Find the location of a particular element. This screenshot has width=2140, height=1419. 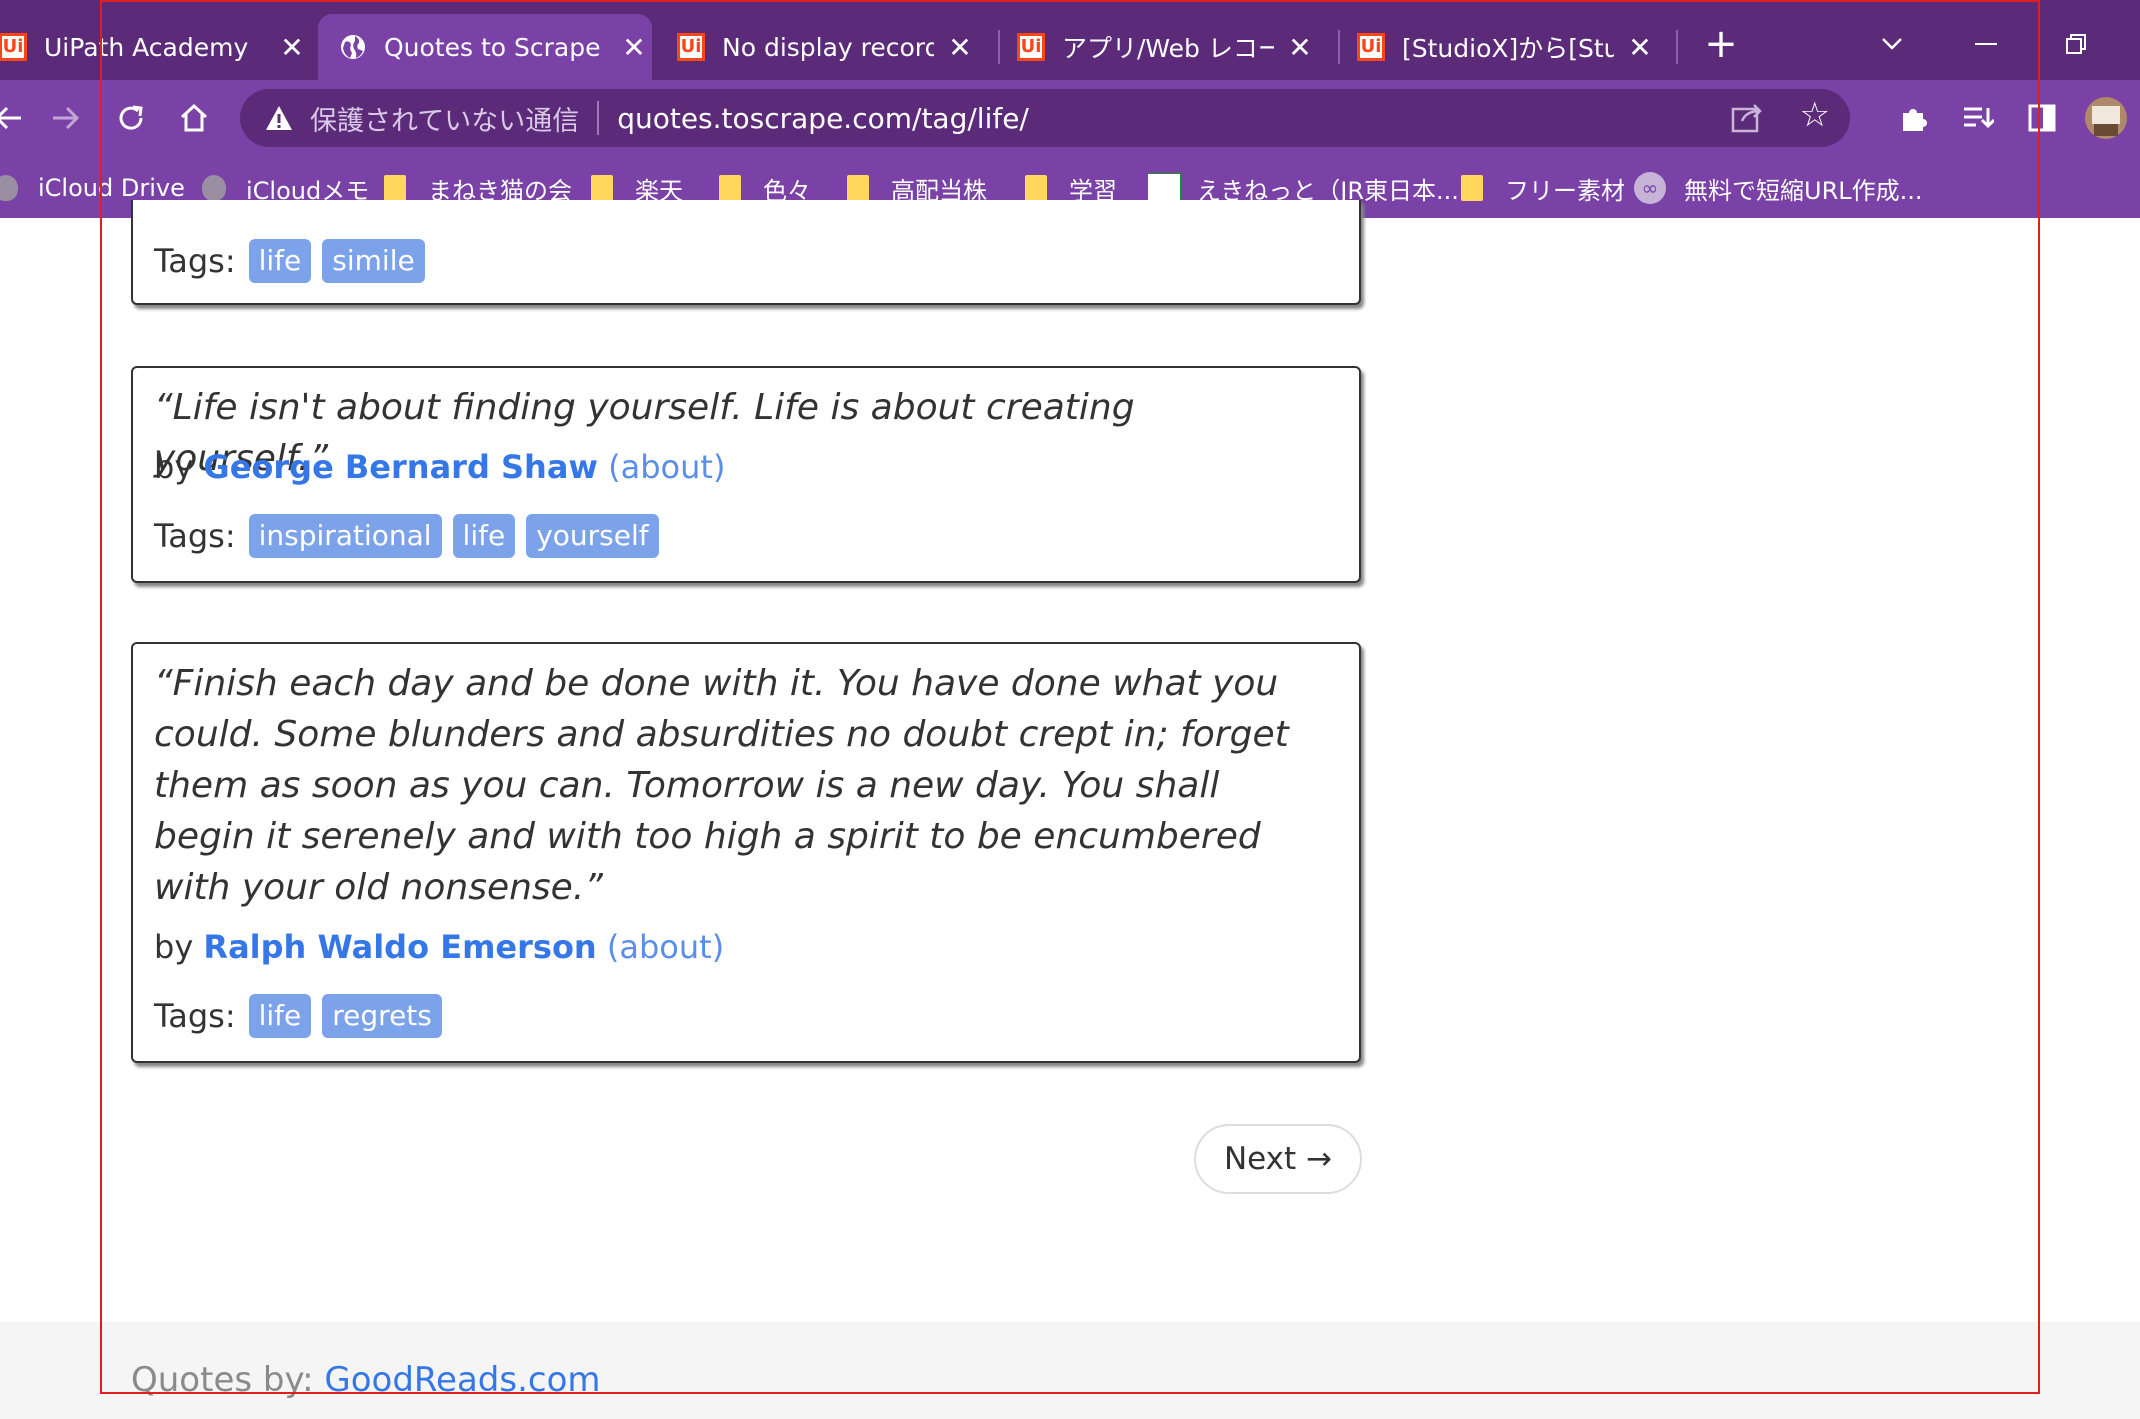

tag-link: simile is located at coordinates (373, 261).